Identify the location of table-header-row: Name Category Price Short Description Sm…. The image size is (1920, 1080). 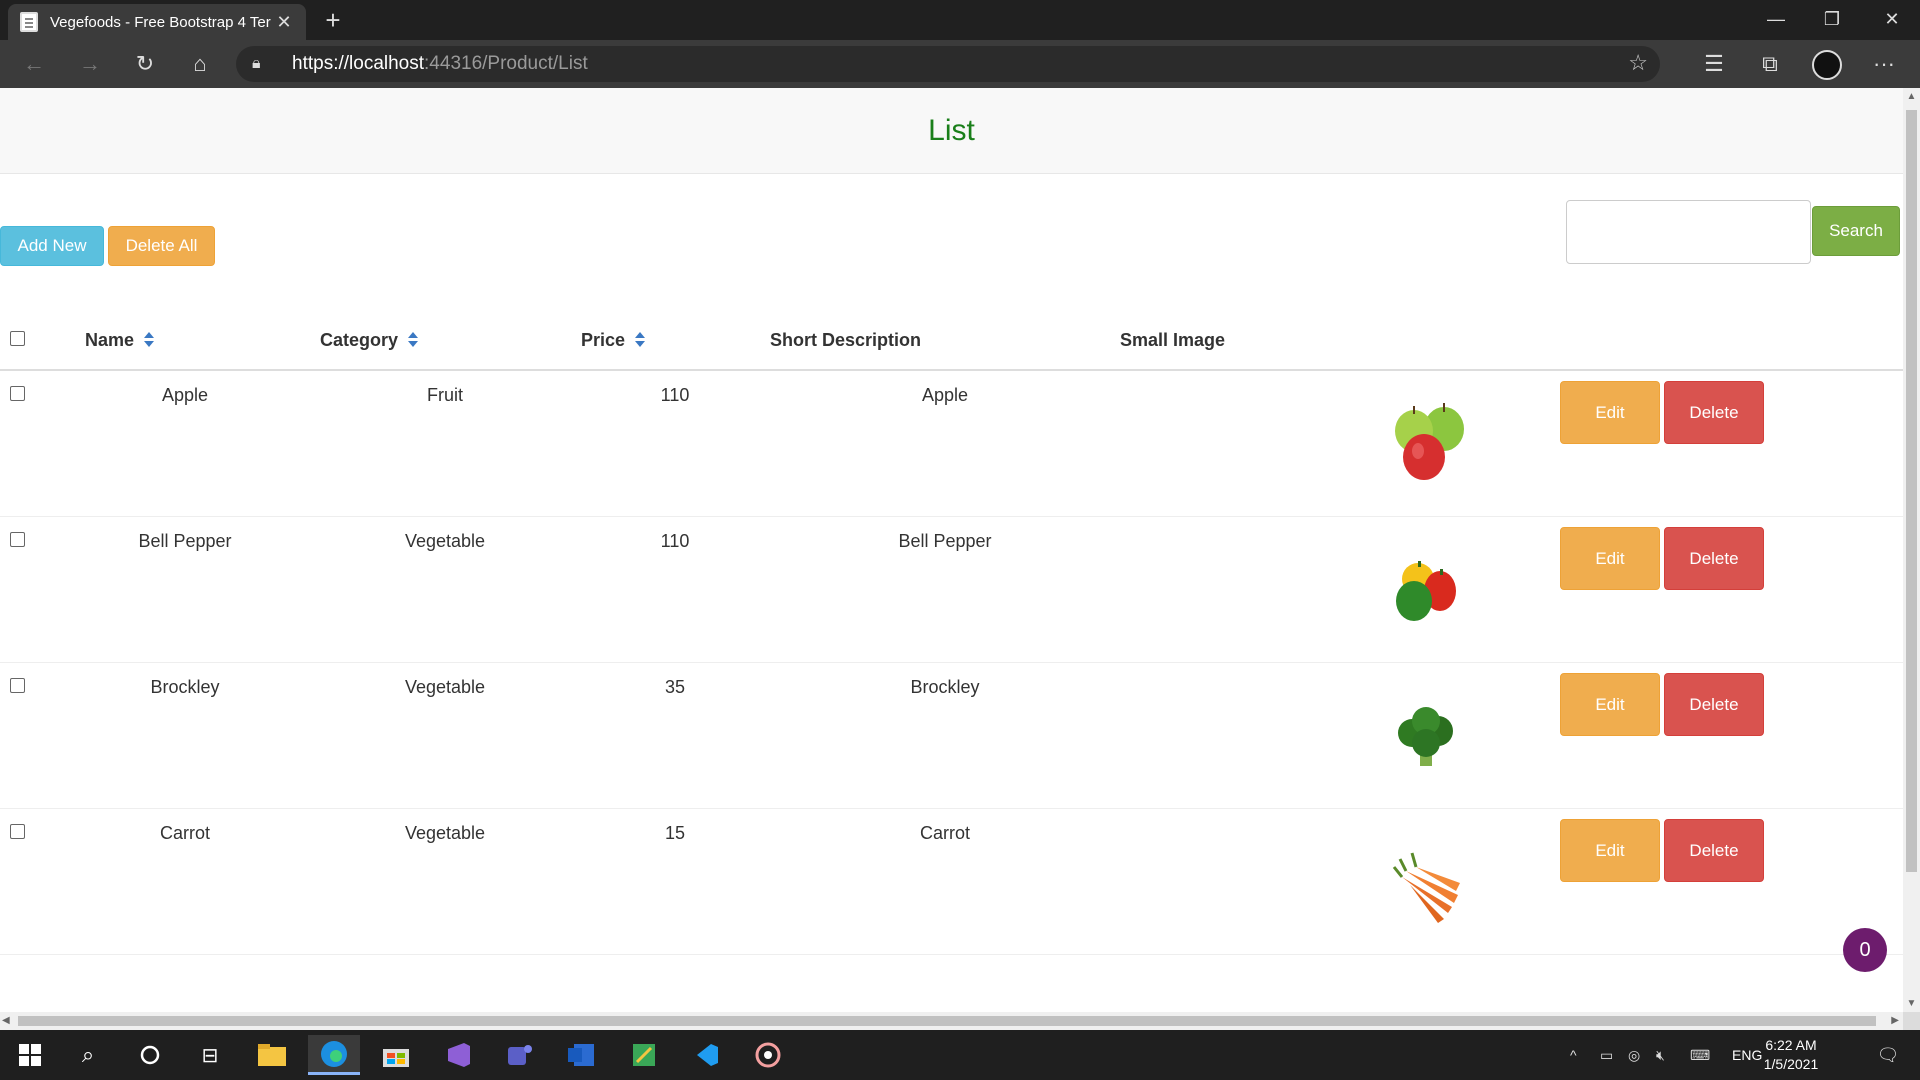
(951, 338).